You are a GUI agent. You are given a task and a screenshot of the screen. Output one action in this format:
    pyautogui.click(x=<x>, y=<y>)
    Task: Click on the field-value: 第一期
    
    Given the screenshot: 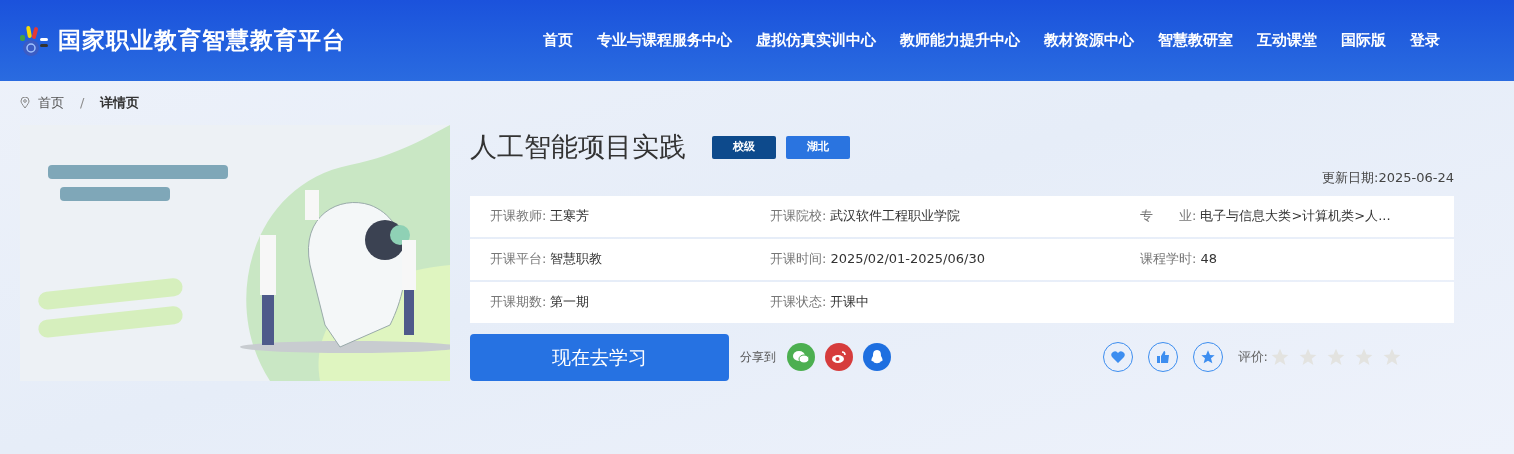 What is the action you would take?
    pyautogui.click(x=570, y=302)
    